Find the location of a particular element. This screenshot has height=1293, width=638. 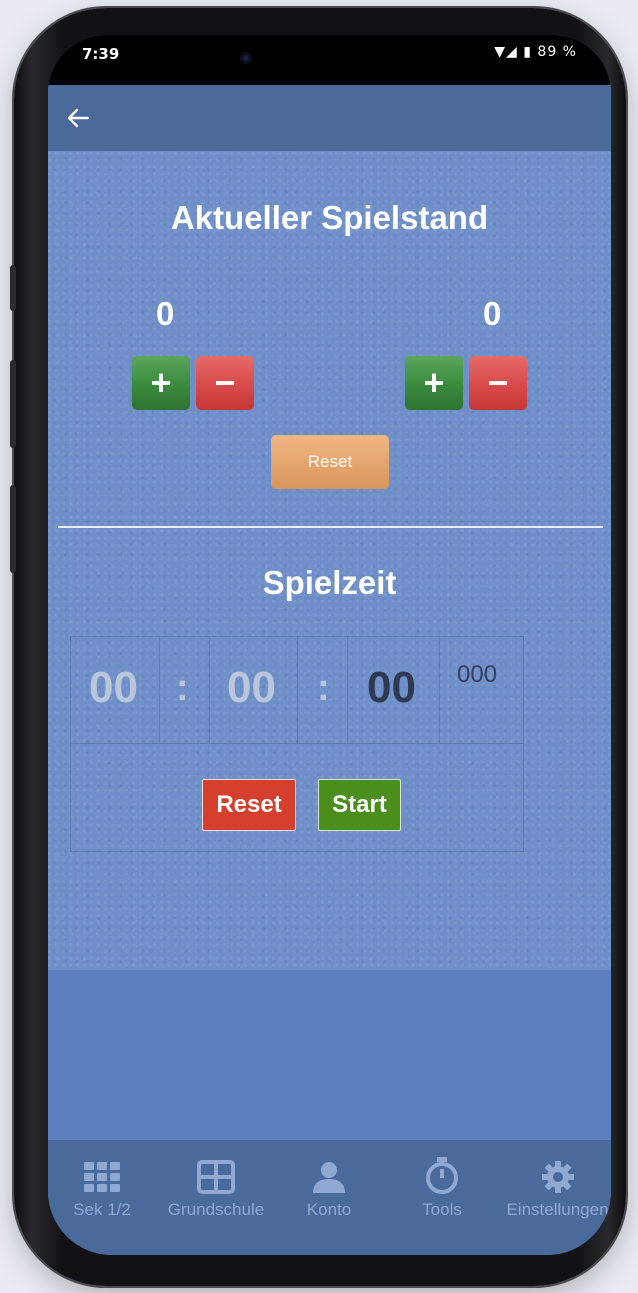

gear-icon is located at coordinates (557, 1177).